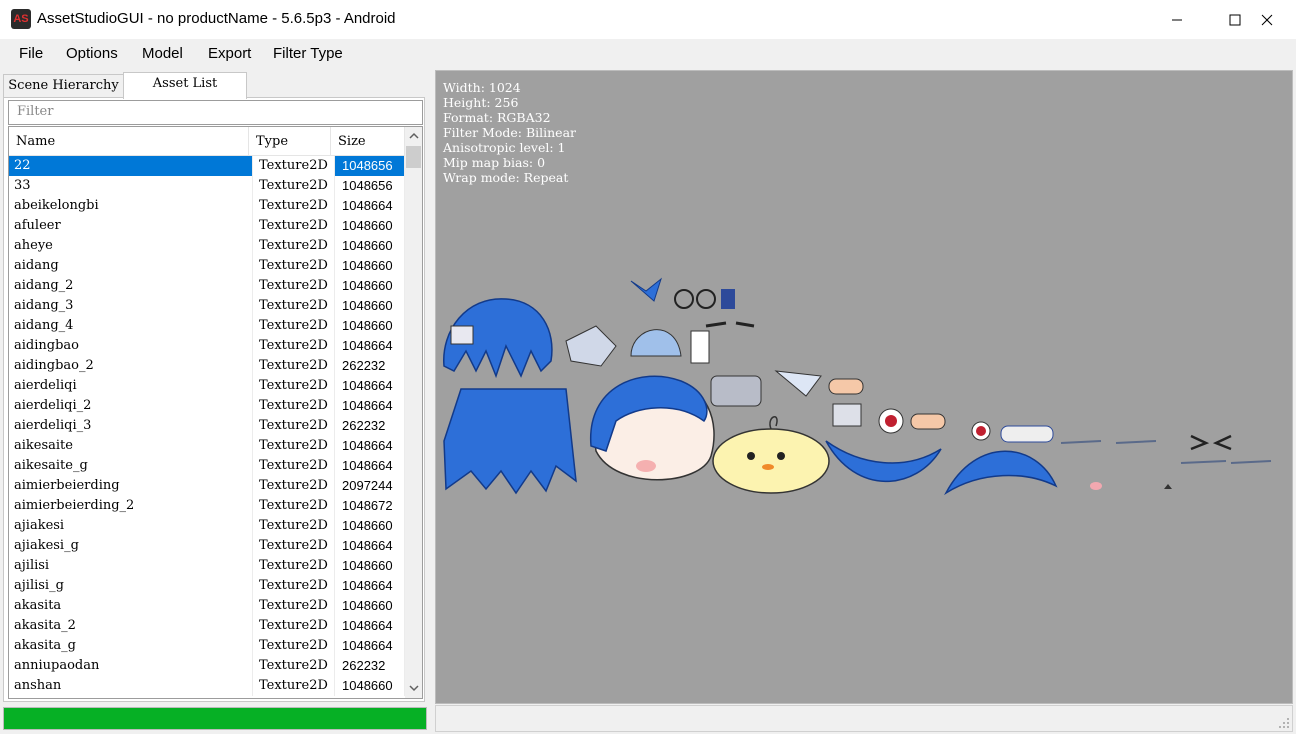 The image size is (1296, 734). What do you see at coordinates (290, 141) in the screenshot?
I see `column-header-type: Type` at bounding box center [290, 141].